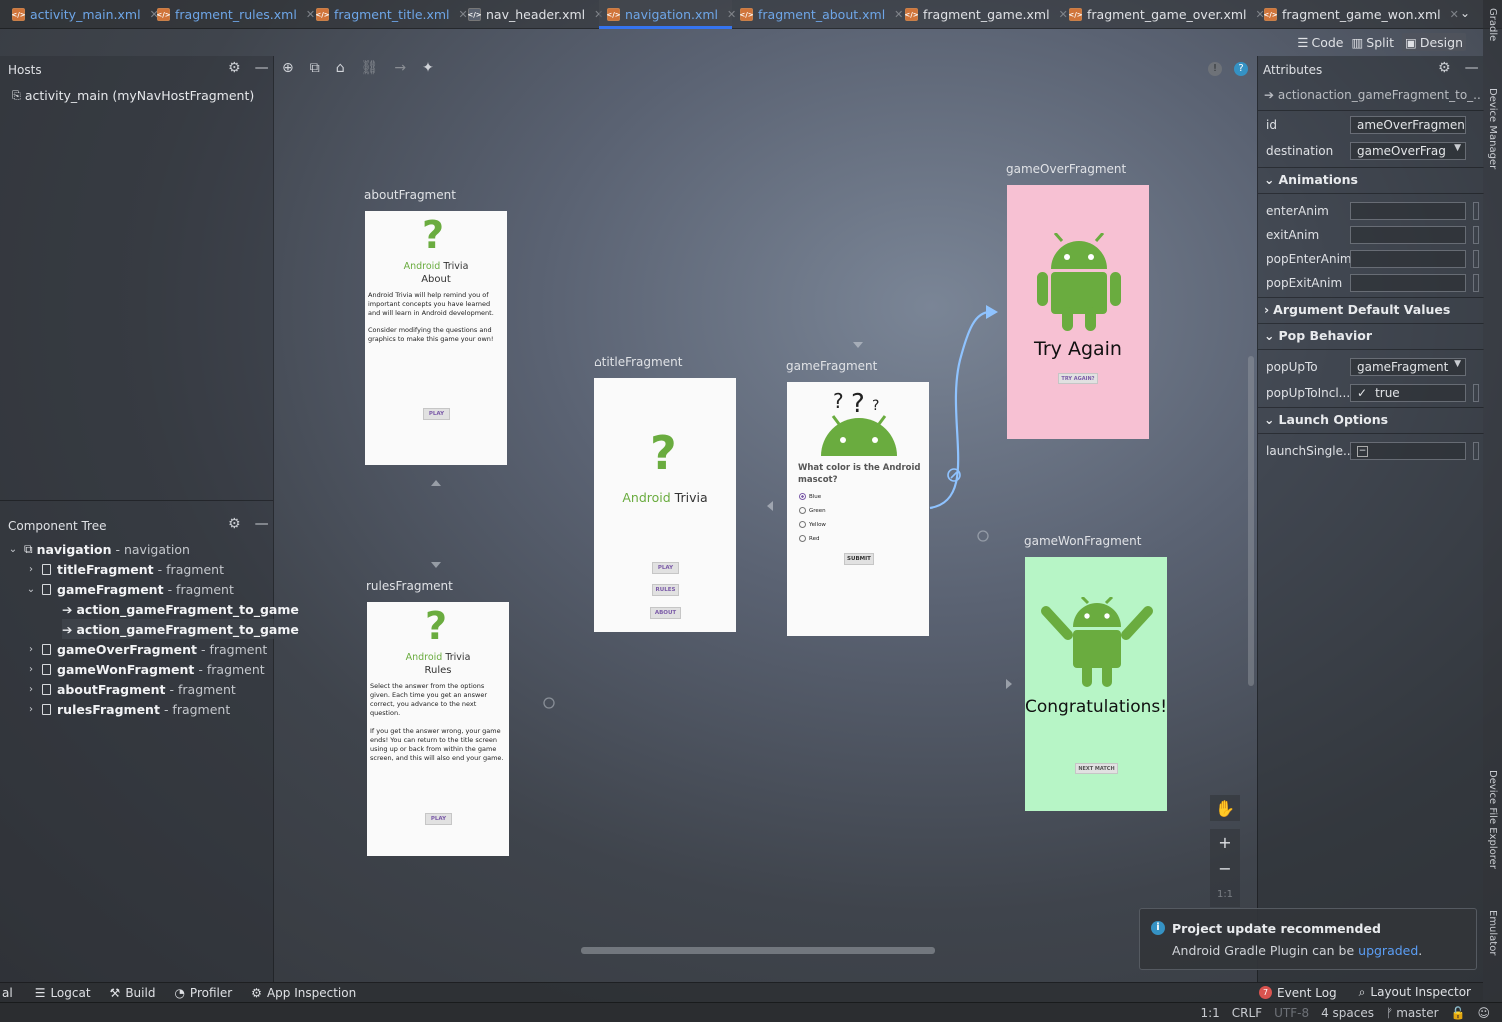 The image size is (1502, 1022). I want to click on tab-fragment-game-over: </> fragment_game_over.xml ✕, so click(1166, 14).